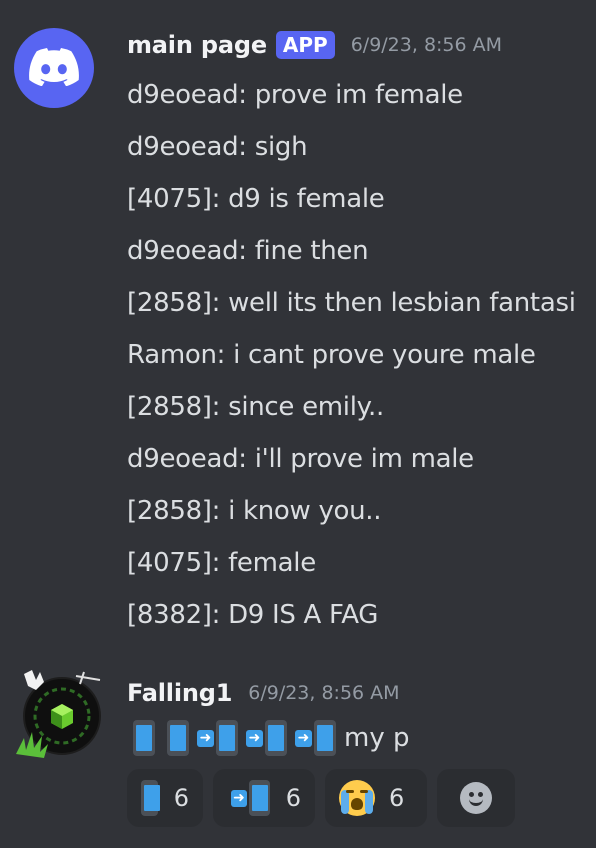 This screenshot has height=848, width=596. Describe the element at coordinates (331, 355) in the screenshot. I see `message-line: Ramon: i cant prove youre male` at that location.